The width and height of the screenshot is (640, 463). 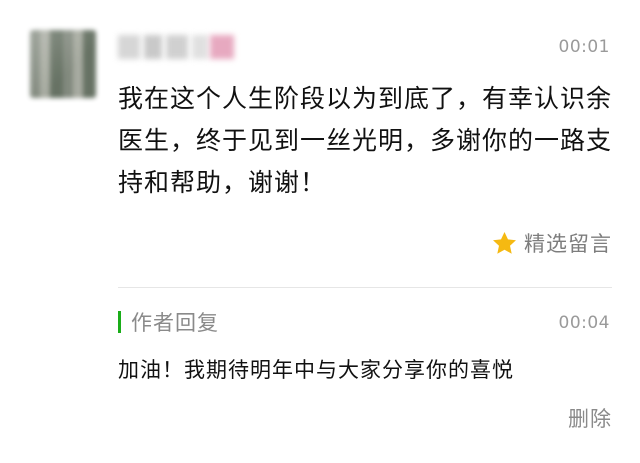 What do you see at coordinates (568, 244) in the screenshot?
I see `featured-label: 精选留言` at bounding box center [568, 244].